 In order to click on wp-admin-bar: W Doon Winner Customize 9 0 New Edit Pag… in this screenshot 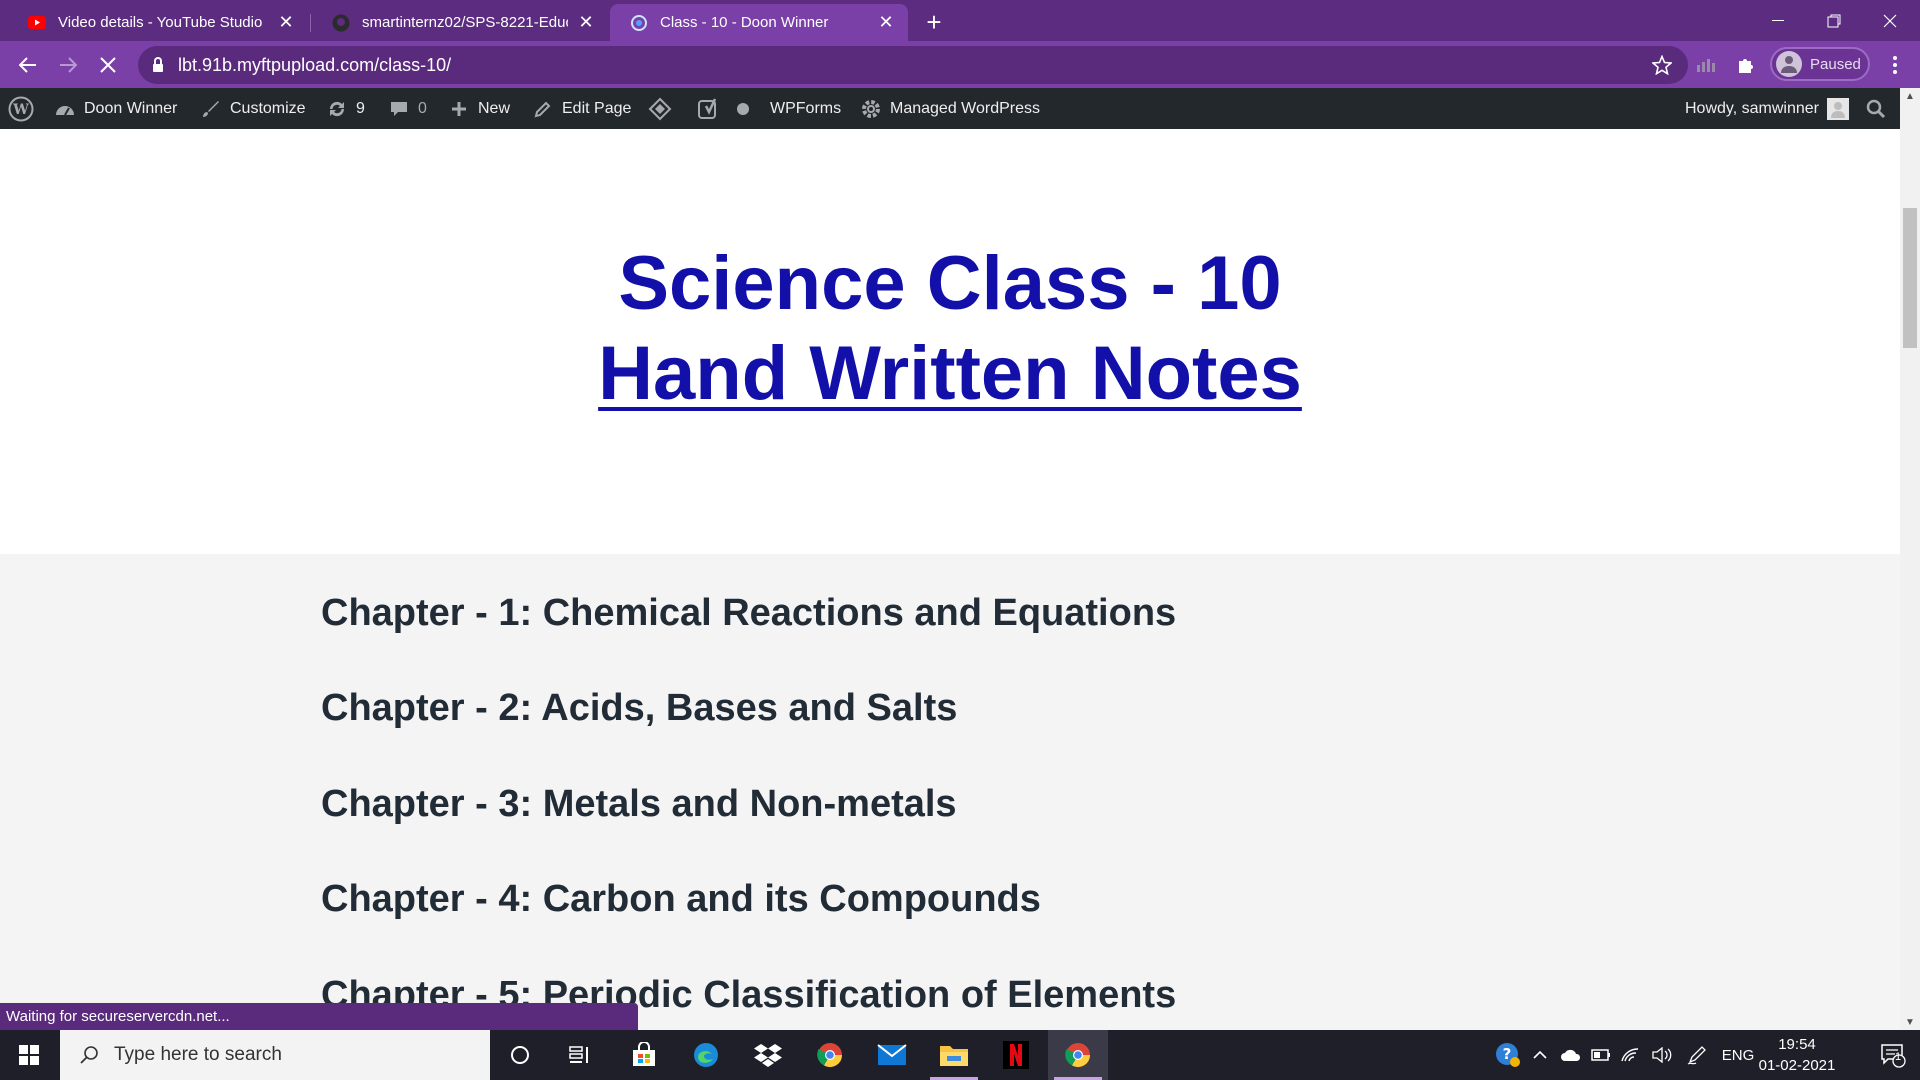, I will do `click(950, 108)`.